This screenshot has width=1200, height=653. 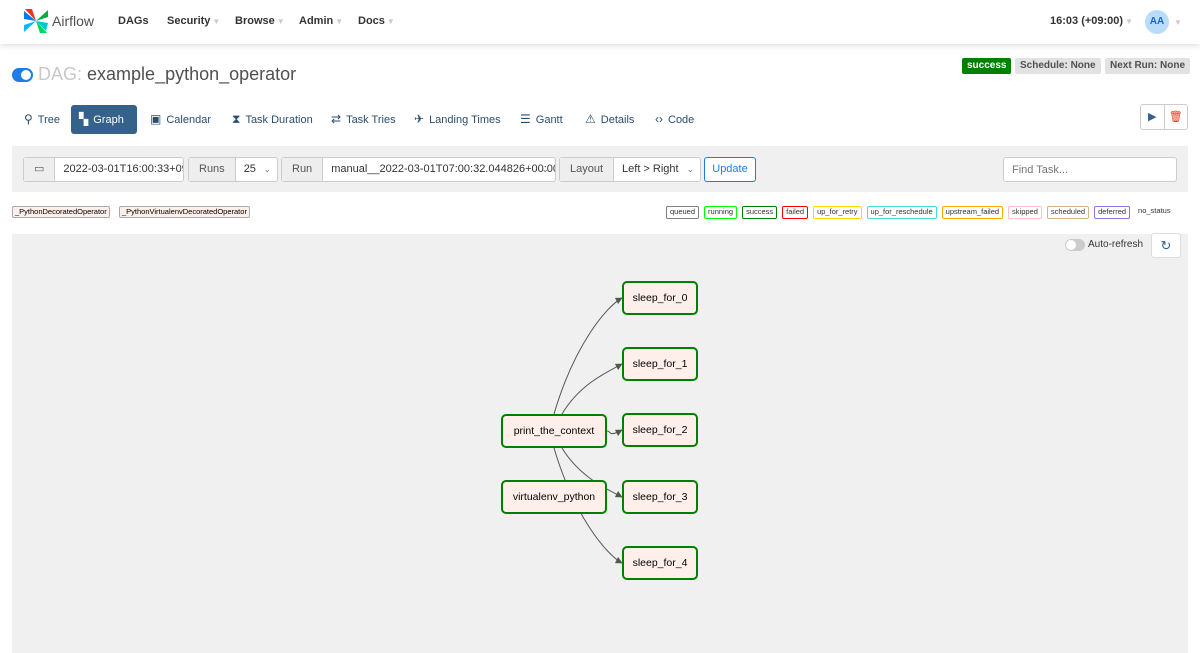 I want to click on legend-failed: failed, so click(x=795, y=212).